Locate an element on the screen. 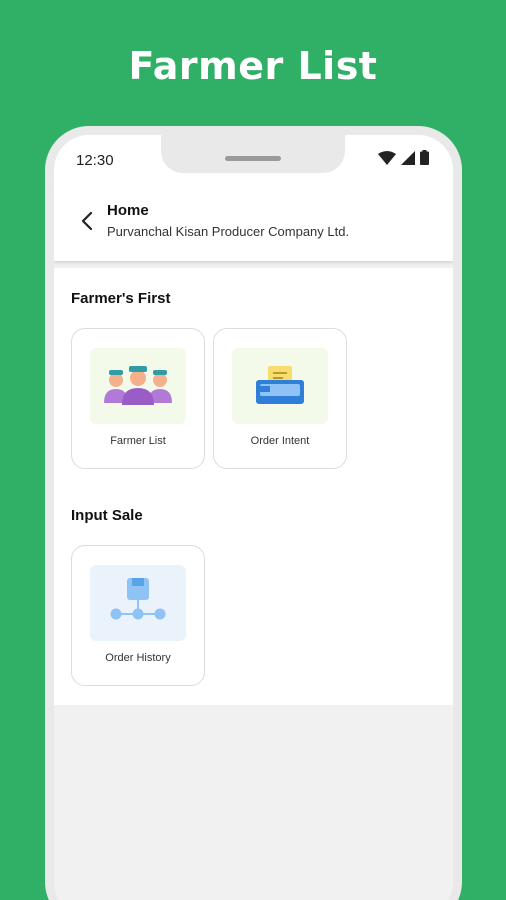  battery-icon is located at coordinates (424, 157).